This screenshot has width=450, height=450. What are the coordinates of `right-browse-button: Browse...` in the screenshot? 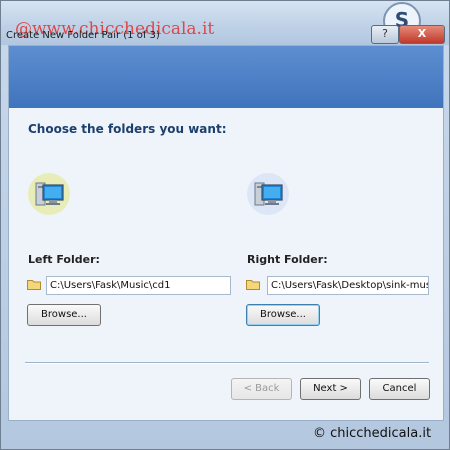 It's located at (283, 315).